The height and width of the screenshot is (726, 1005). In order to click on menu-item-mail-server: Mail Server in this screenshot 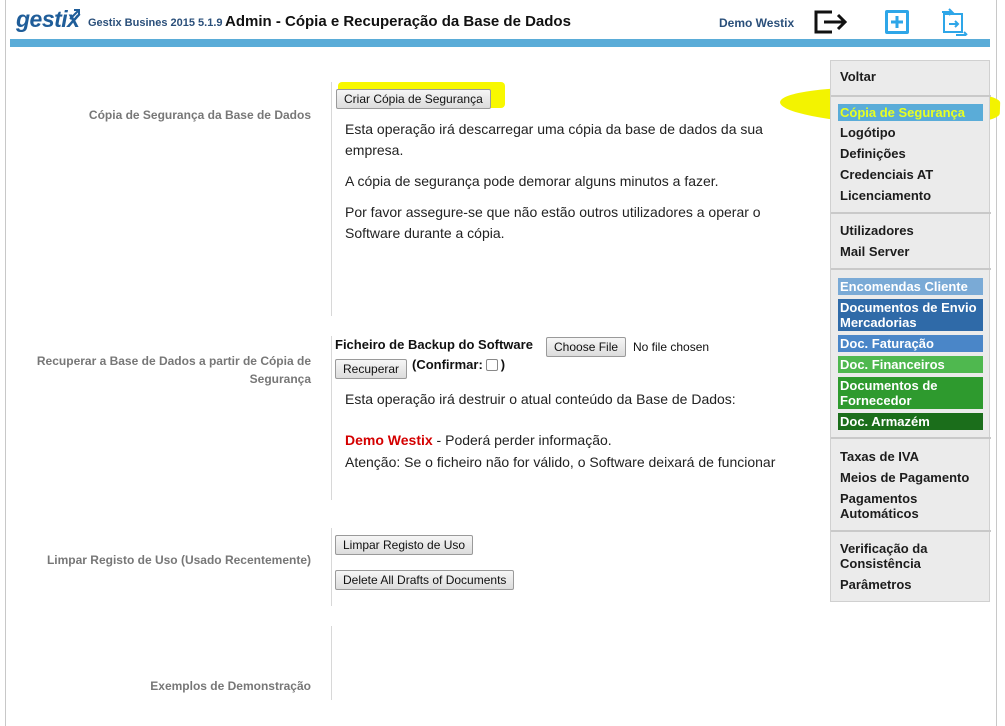, I will do `click(911, 251)`.